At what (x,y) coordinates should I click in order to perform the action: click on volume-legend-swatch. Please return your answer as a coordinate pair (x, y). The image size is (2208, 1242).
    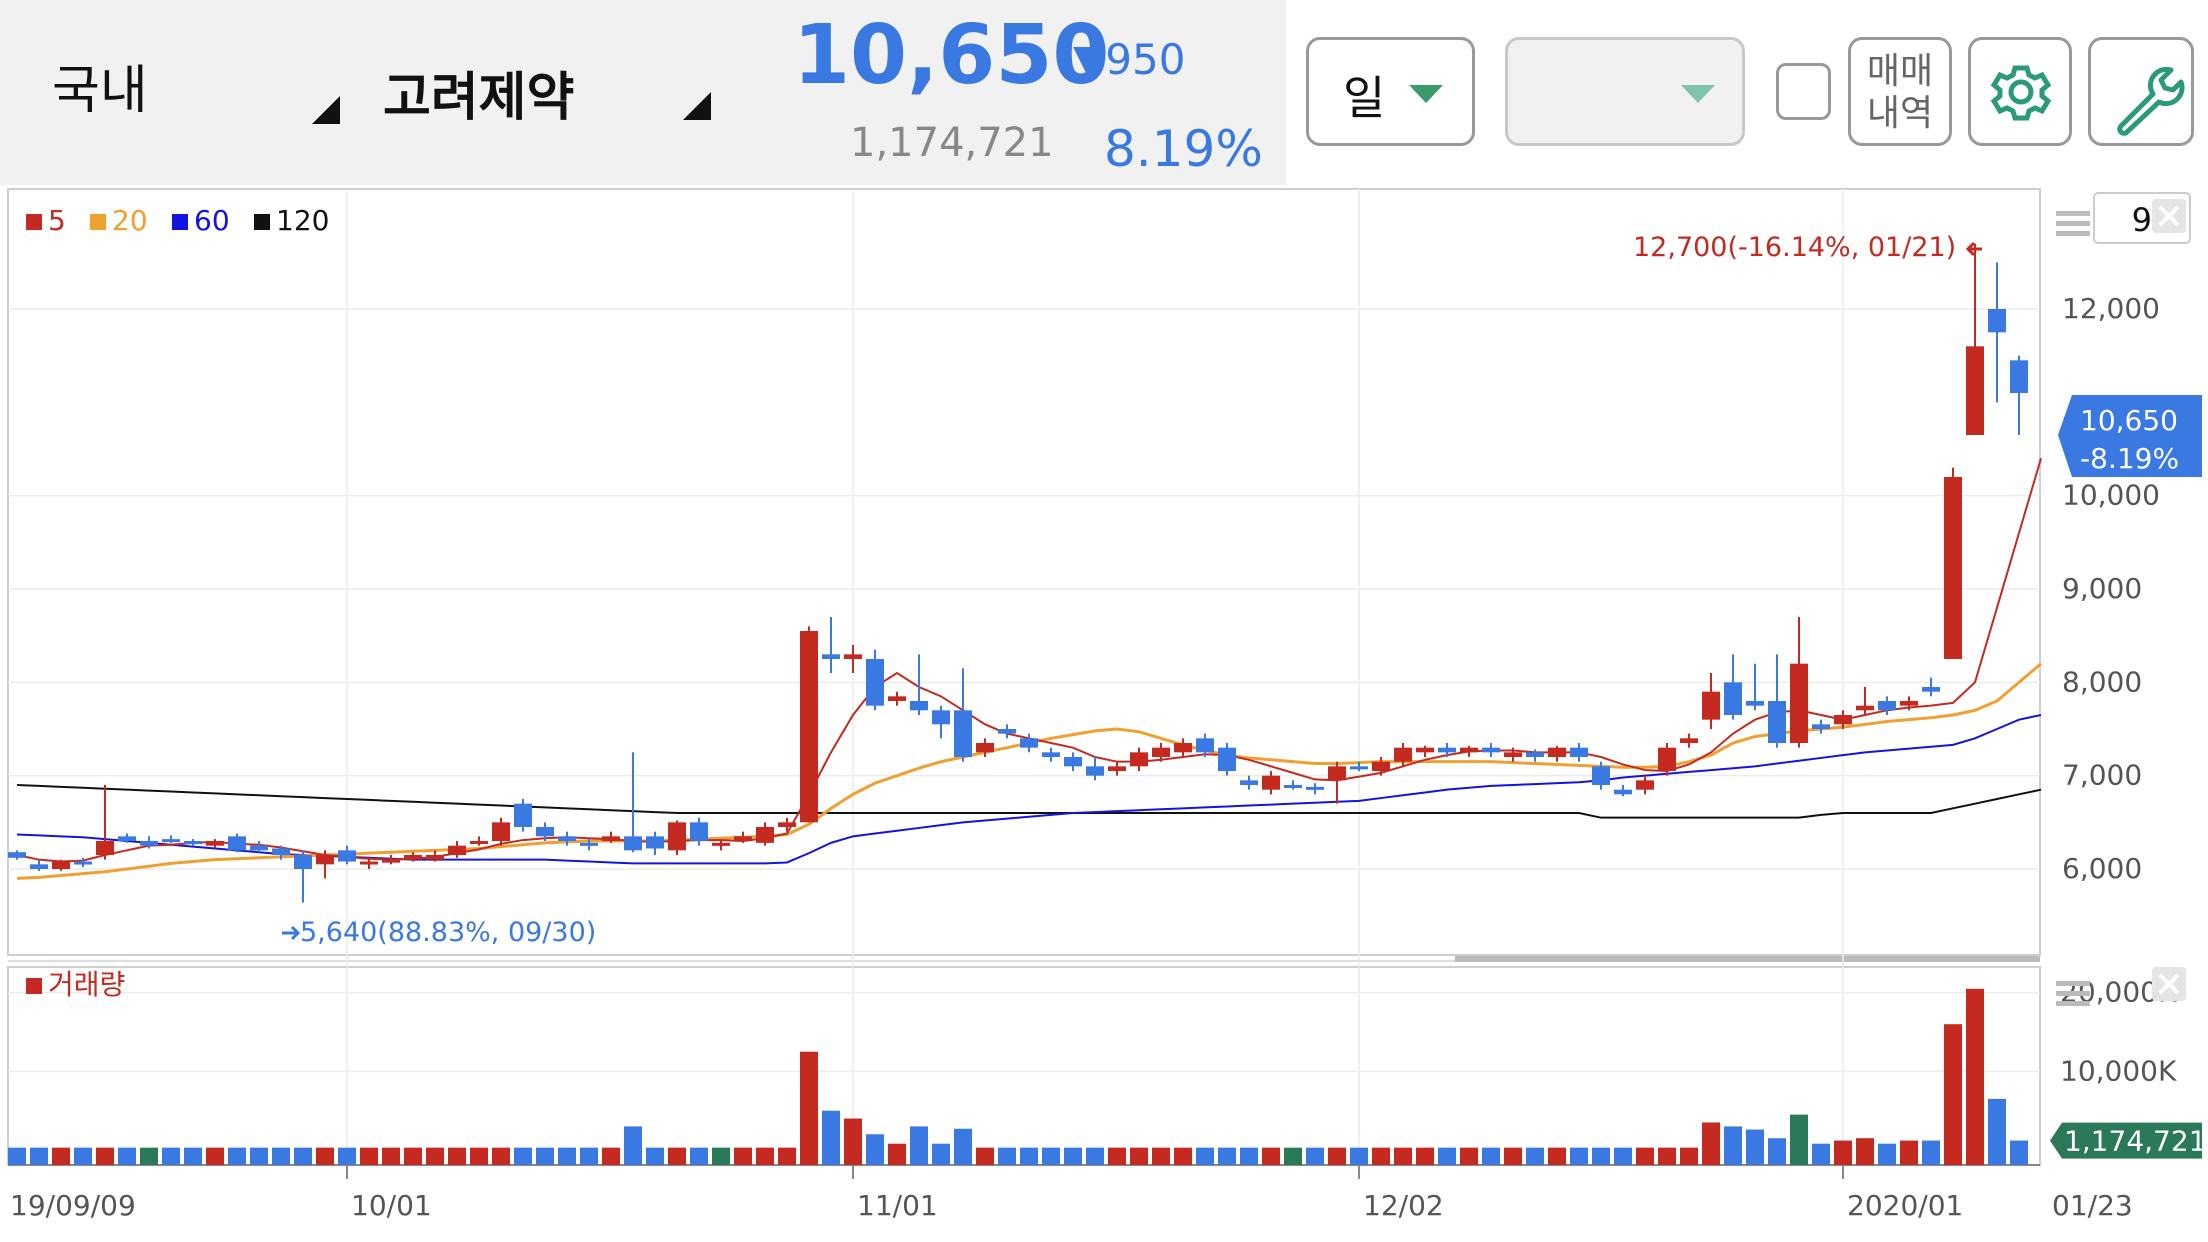
    Looking at the image, I should click on (34, 986).